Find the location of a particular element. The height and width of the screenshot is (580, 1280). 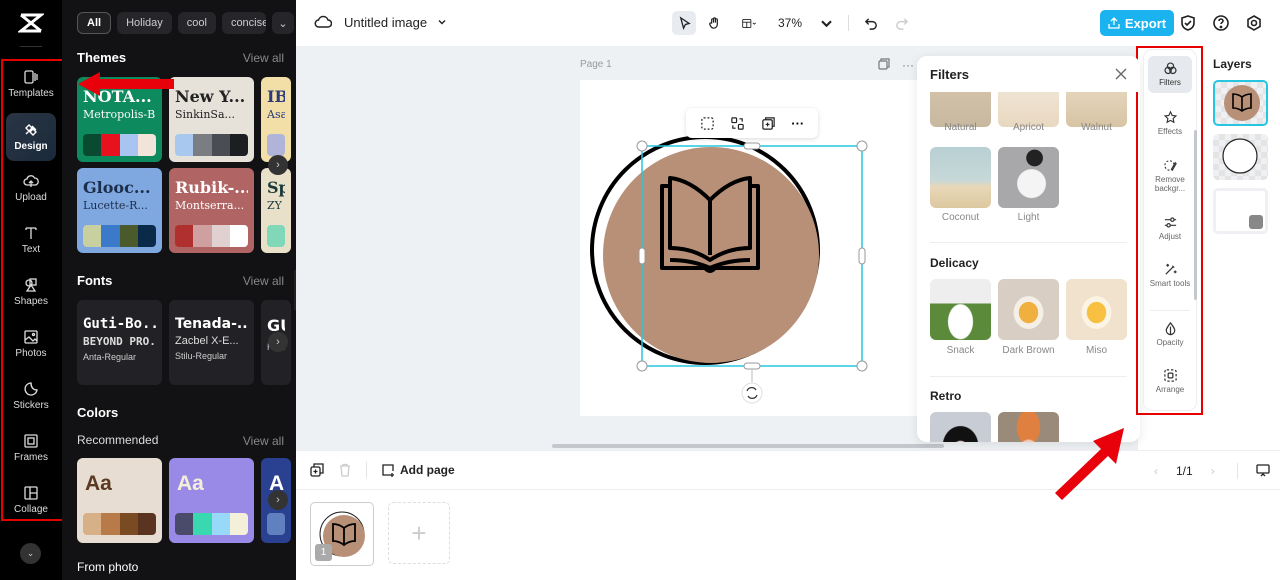

prop-smart-tools: Smart tools is located at coordinates (1170, 275).